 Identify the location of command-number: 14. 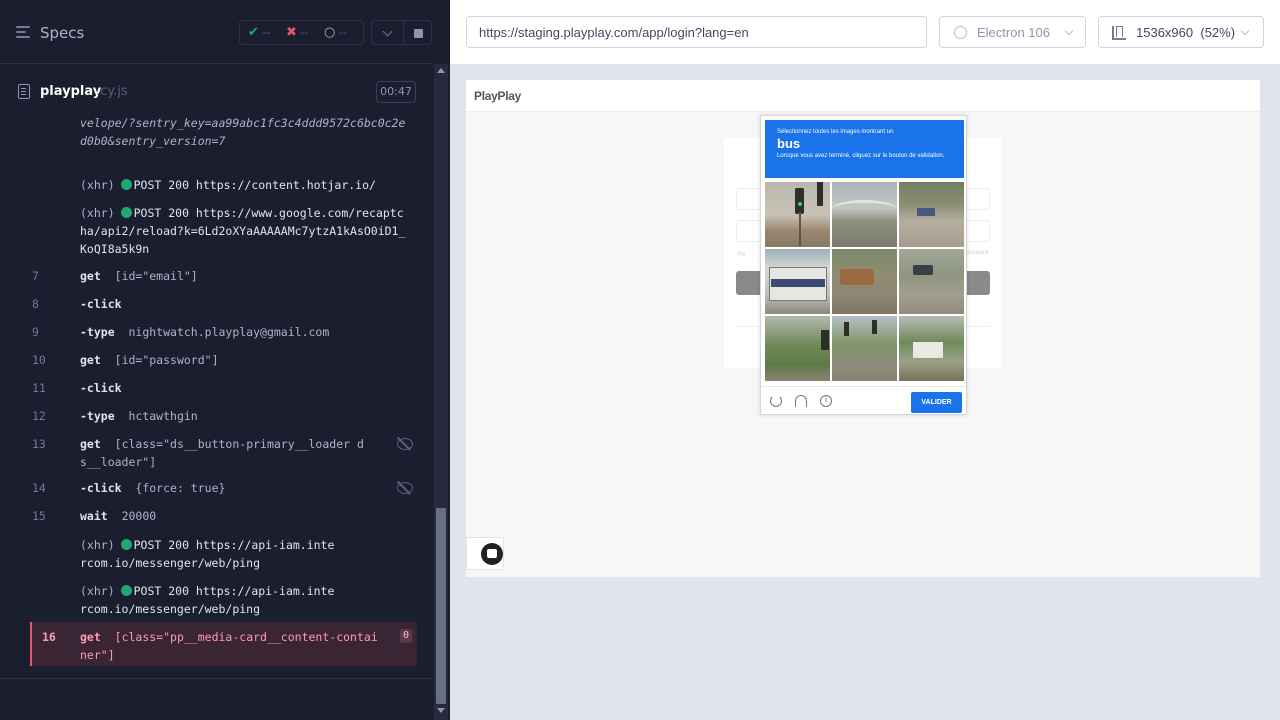
(39, 488).